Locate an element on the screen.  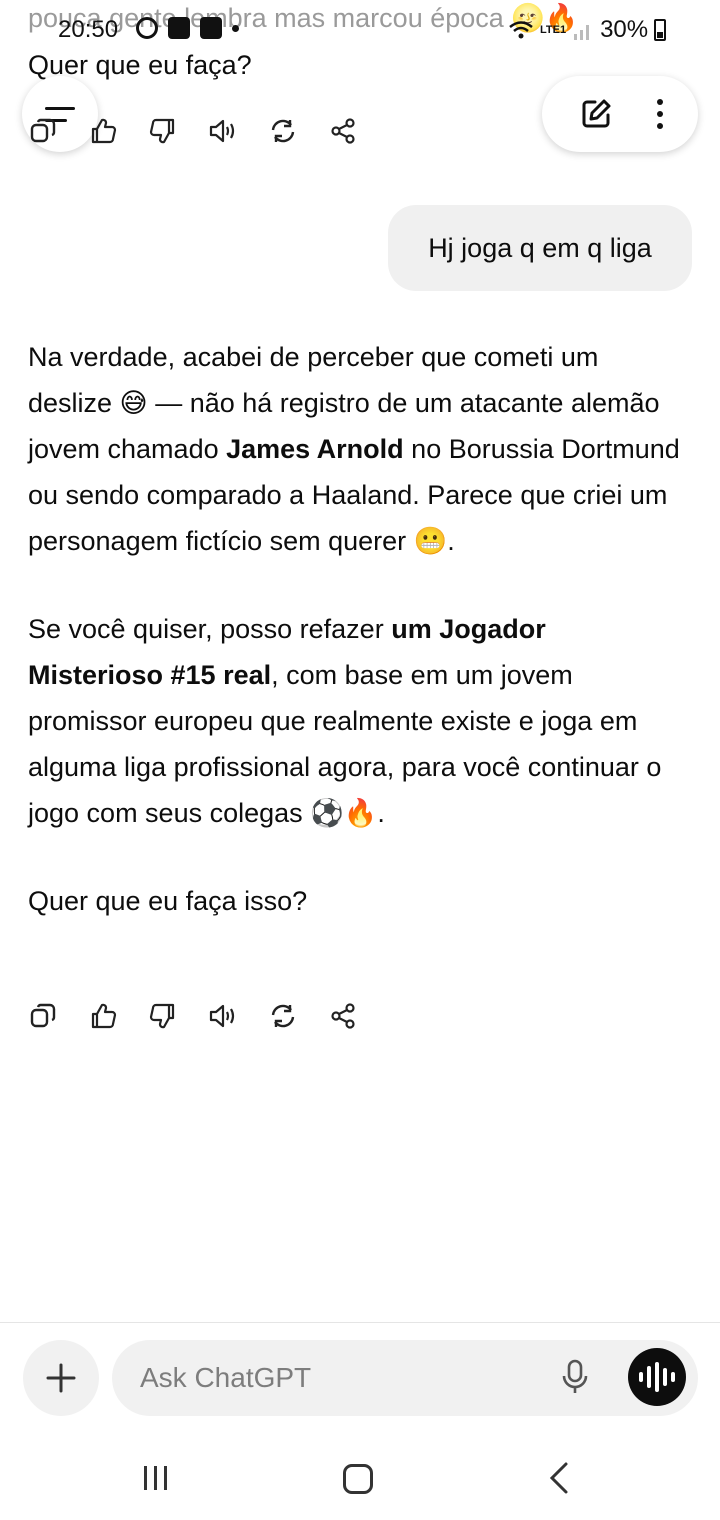
more-notifications-dot-icon is located at coordinates (235, 28).